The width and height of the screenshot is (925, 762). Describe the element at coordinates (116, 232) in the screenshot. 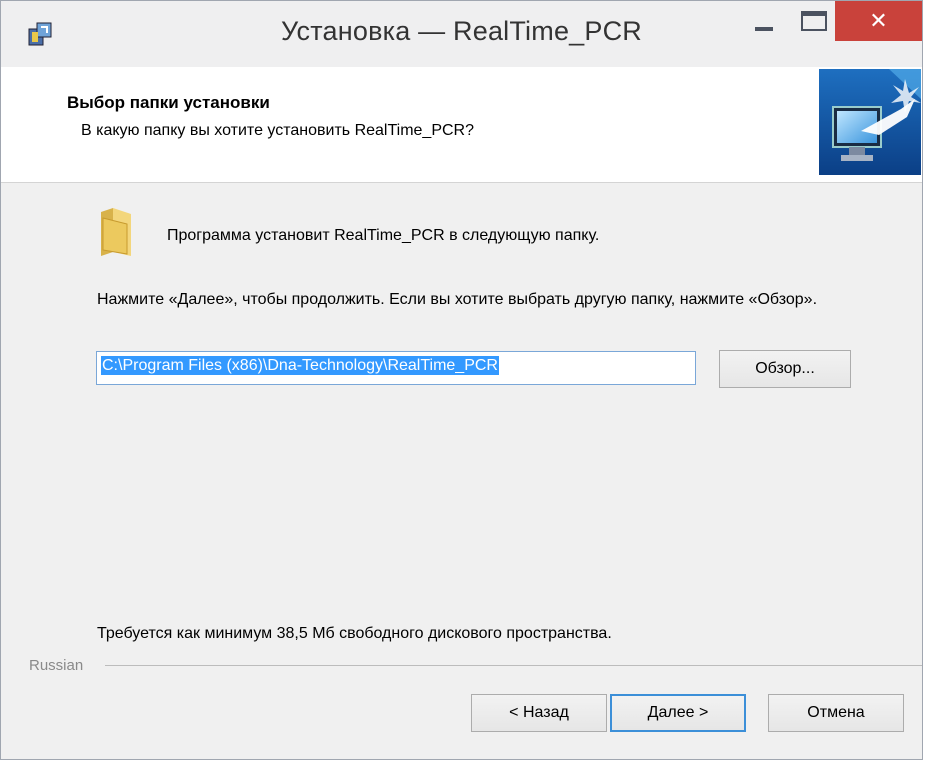

I see `folder-icon` at that location.